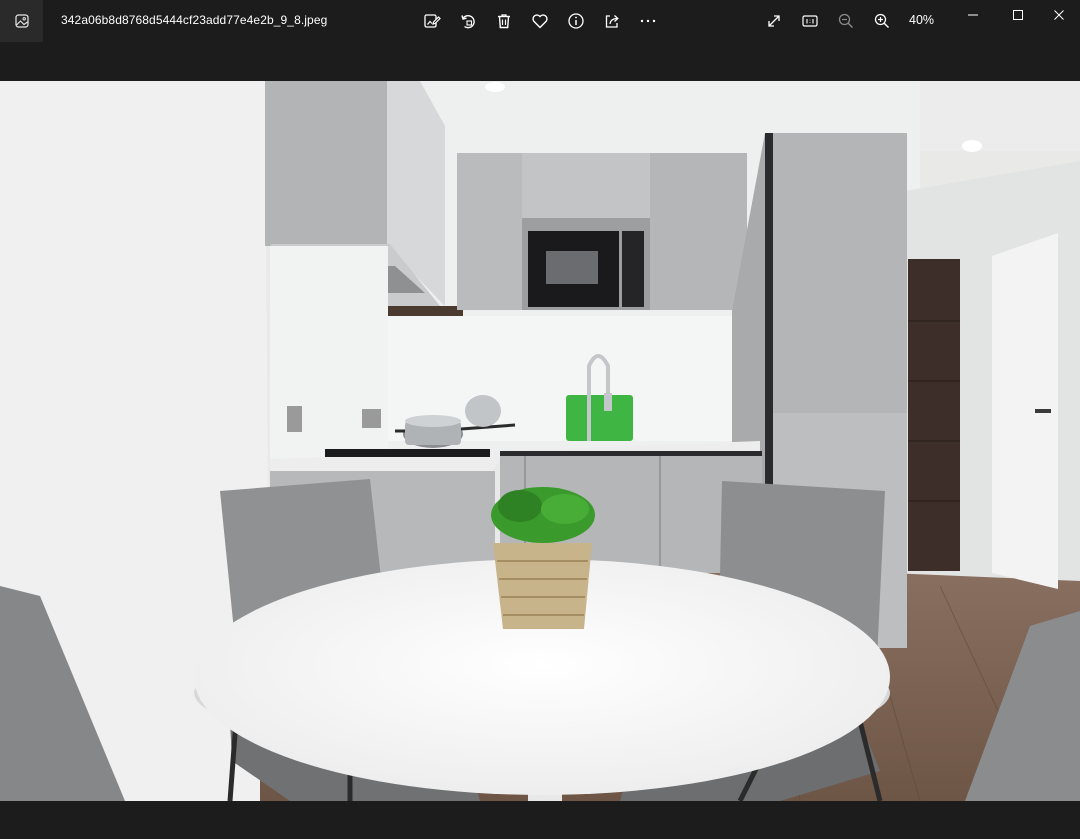 The width and height of the screenshot is (1080, 839). I want to click on zoom-in-icon, so click(882, 21).